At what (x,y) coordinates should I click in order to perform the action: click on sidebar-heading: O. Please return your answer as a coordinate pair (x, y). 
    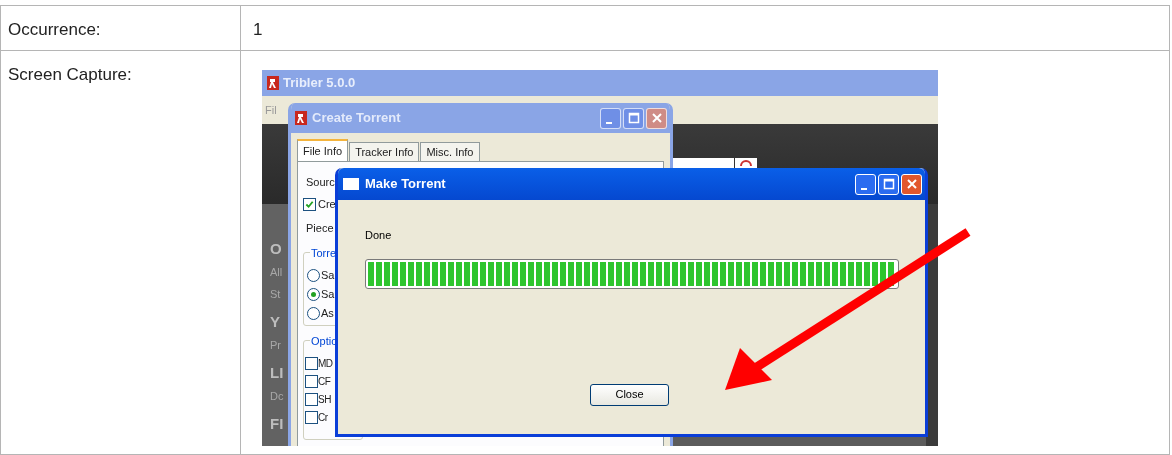
    Looking at the image, I should click on (276, 249).